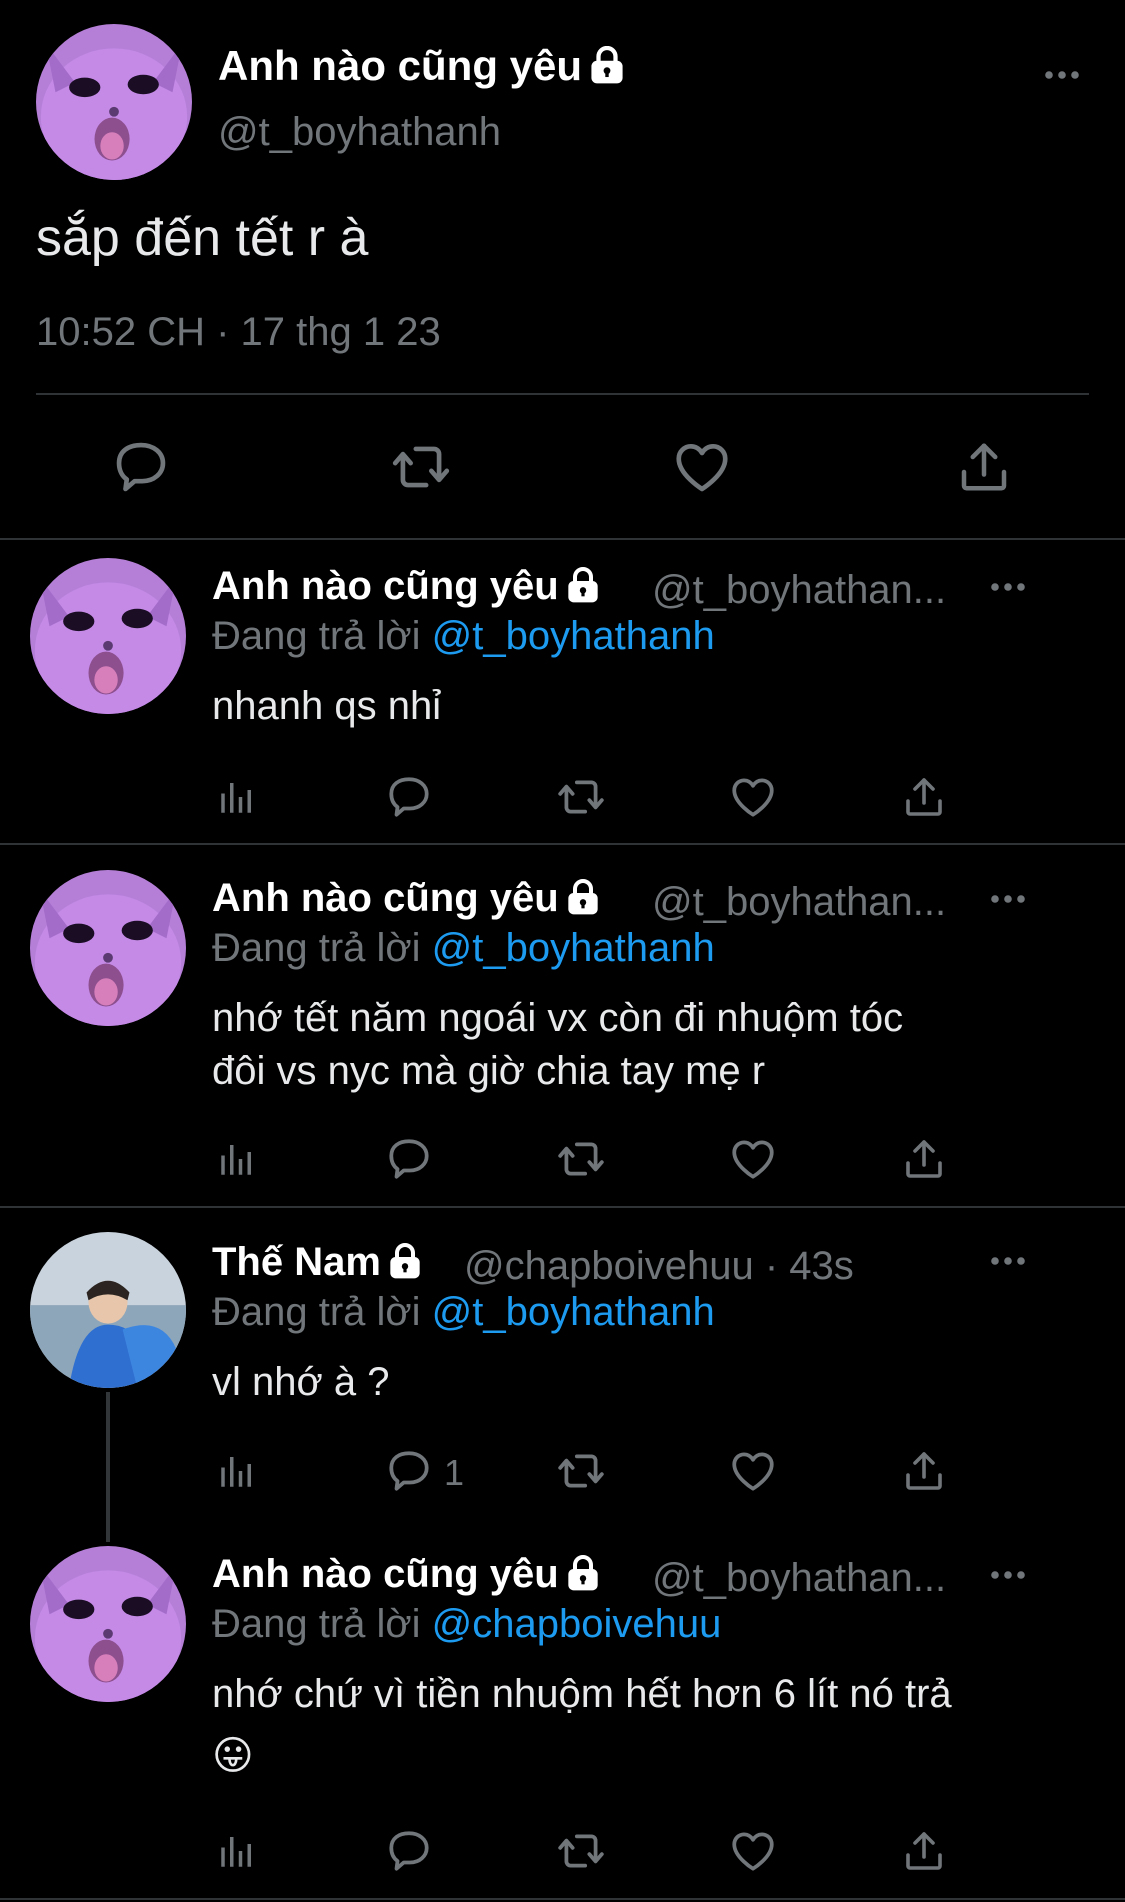 This screenshot has height=1902, width=1125. I want to click on replying-to: Đang trả lời @chapboivehuu, so click(466, 1624).